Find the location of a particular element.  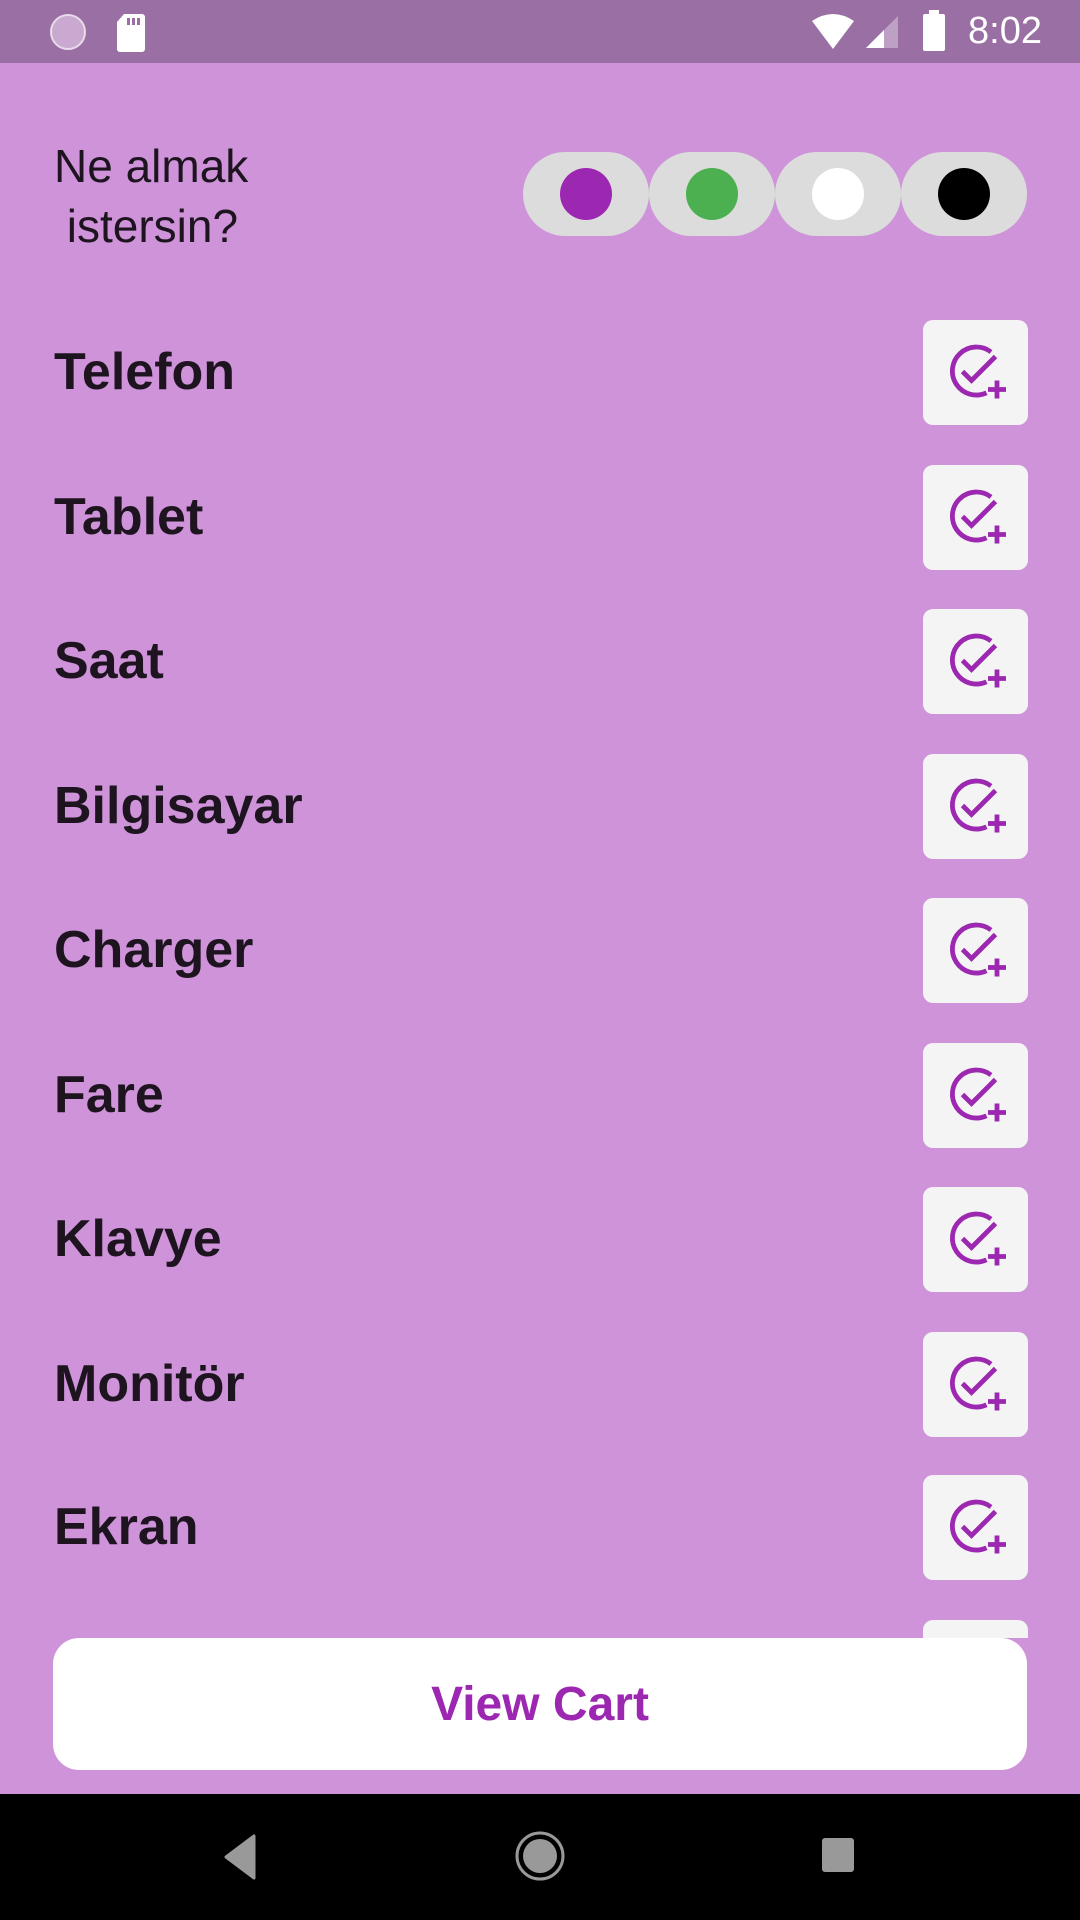

list-item: Tablet is located at coordinates (540, 517).